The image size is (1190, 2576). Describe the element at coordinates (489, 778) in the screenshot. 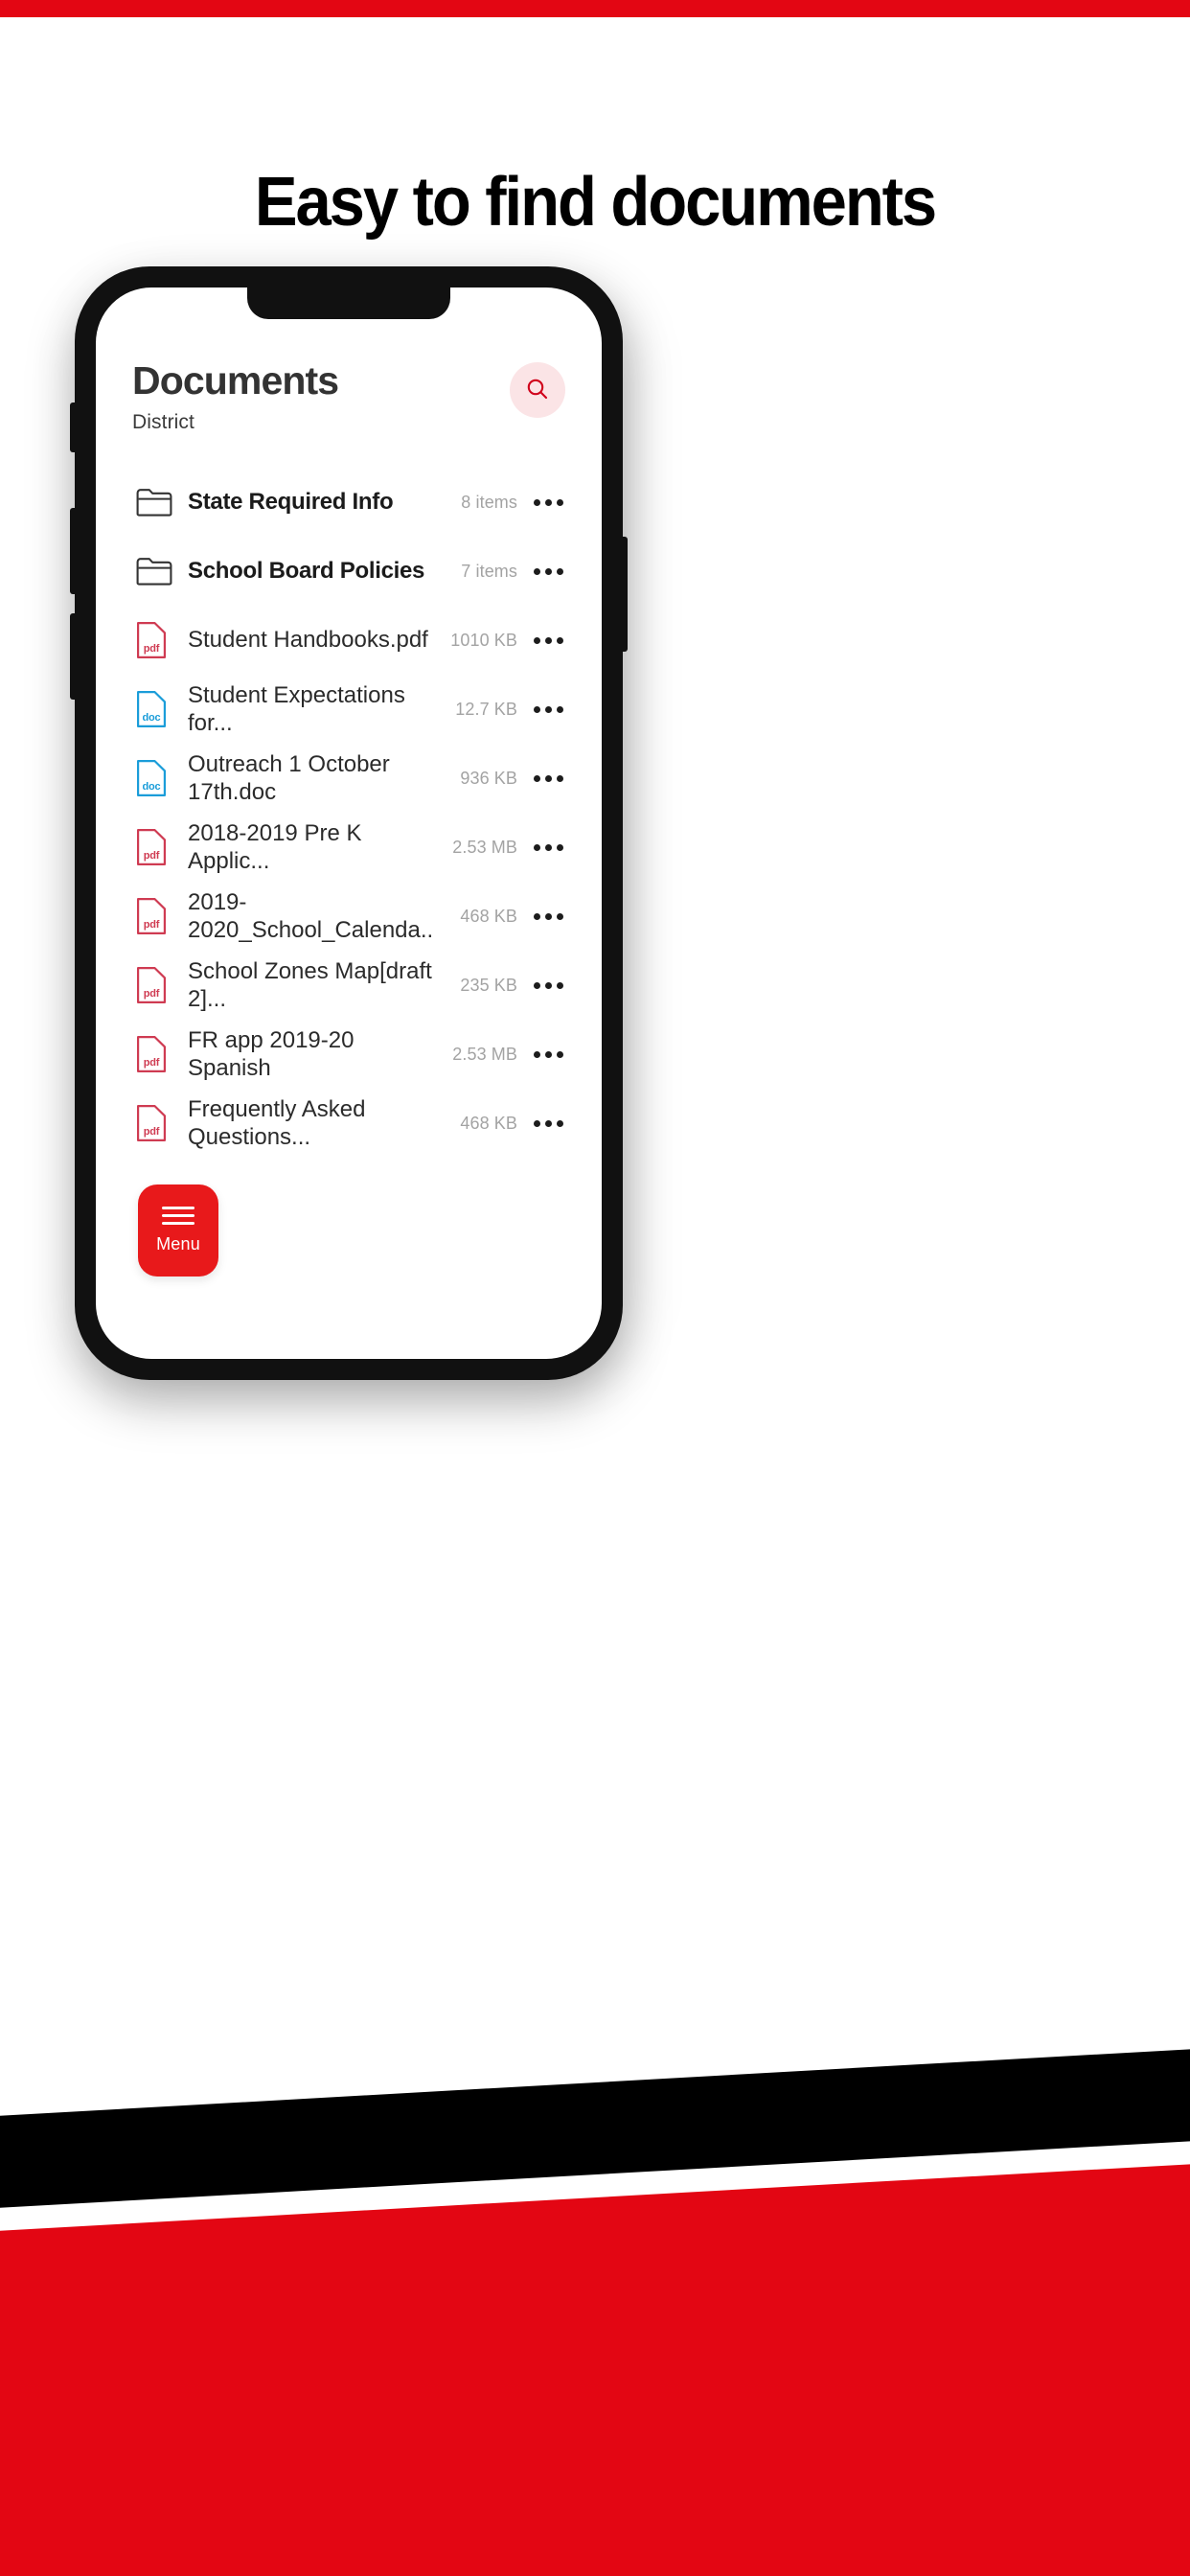

I see `file-size: 936 KB` at that location.